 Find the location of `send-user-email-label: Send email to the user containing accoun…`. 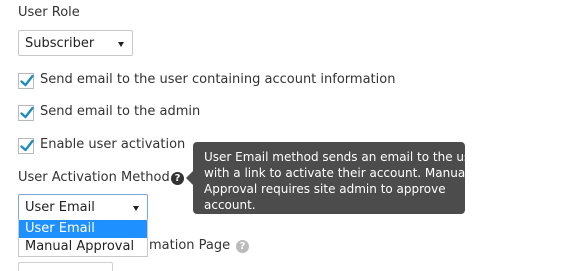

send-user-email-label: Send email to the user containing accoun… is located at coordinates (218, 79).